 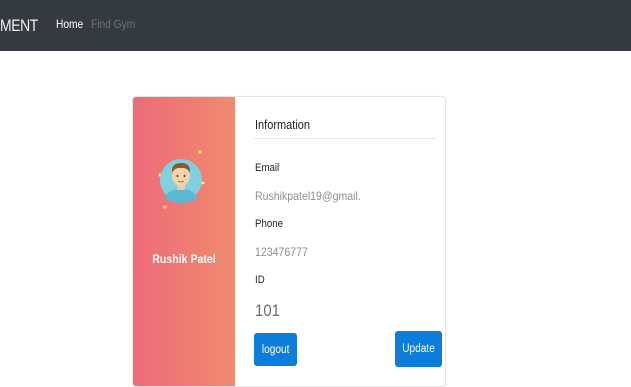 I want to click on nav-link-home: Home, so click(x=69, y=24).